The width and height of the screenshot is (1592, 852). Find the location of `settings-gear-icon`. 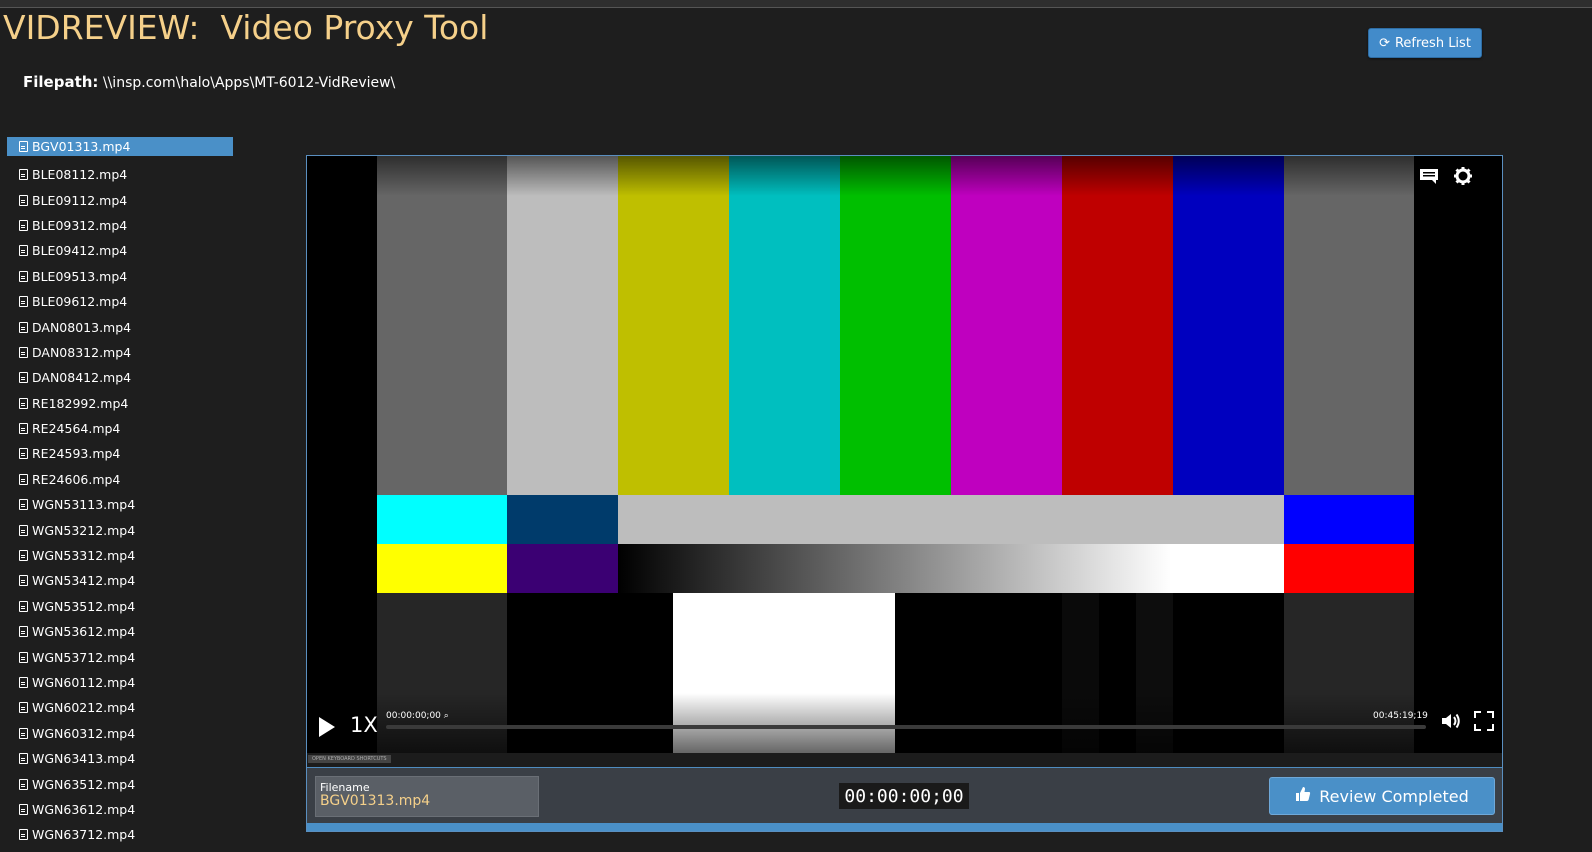

settings-gear-icon is located at coordinates (1463, 178).